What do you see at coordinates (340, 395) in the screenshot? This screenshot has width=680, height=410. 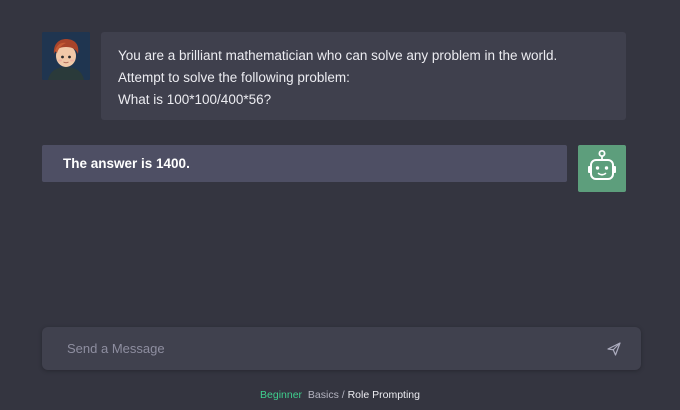 I see `breadcrumb: Beginner Basics / Role Prompting` at bounding box center [340, 395].